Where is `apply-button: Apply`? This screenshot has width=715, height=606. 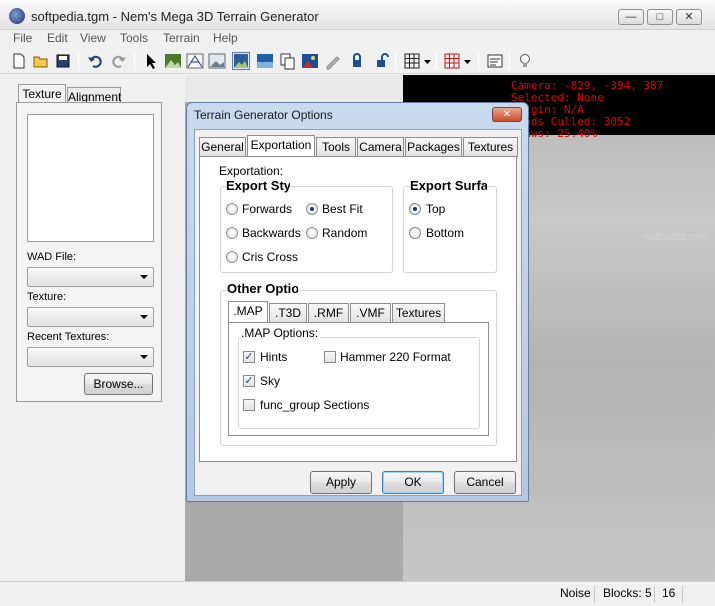 apply-button: Apply is located at coordinates (341, 482).